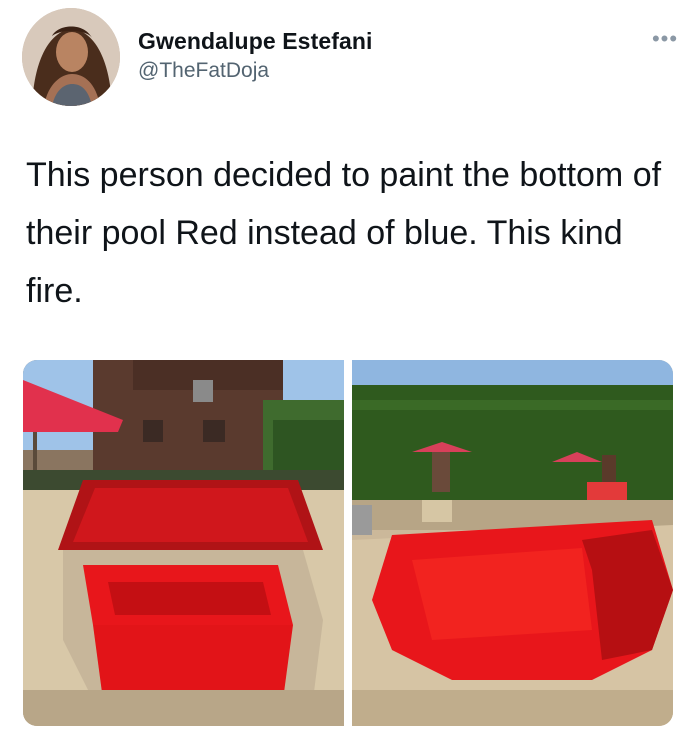 The image size is (700, 749). What do you see at coordinates (71, 57) in the screenshot?
I see `avatar` at bounding box center [71, 57].